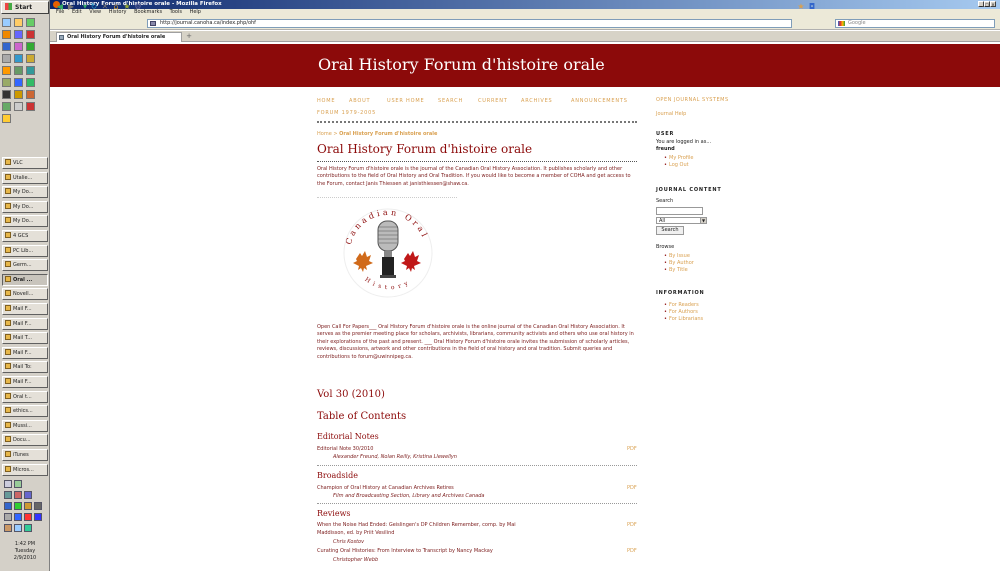 The height and width of the screenshot is (571, 1000). I want to click on nav-forum-archive: FORUM 1979-2005, so click(346, 113).